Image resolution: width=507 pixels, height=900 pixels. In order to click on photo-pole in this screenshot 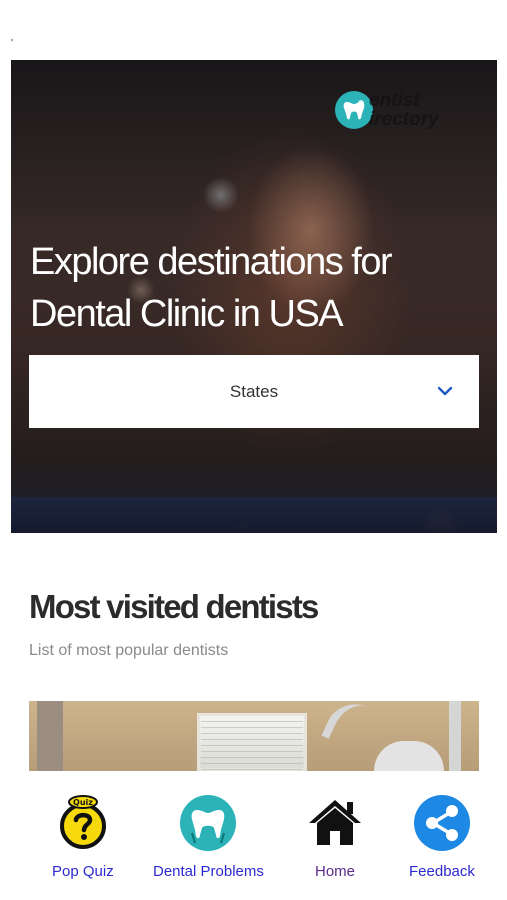, I will do `click(455, 736)`.